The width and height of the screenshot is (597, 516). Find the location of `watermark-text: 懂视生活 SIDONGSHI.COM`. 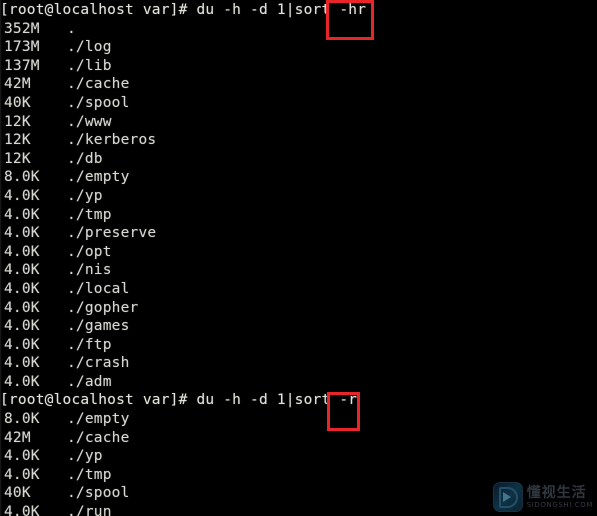

watermark-text: 懂视生活 SIDONGSHI.COM is located at coordinates (560, 497).